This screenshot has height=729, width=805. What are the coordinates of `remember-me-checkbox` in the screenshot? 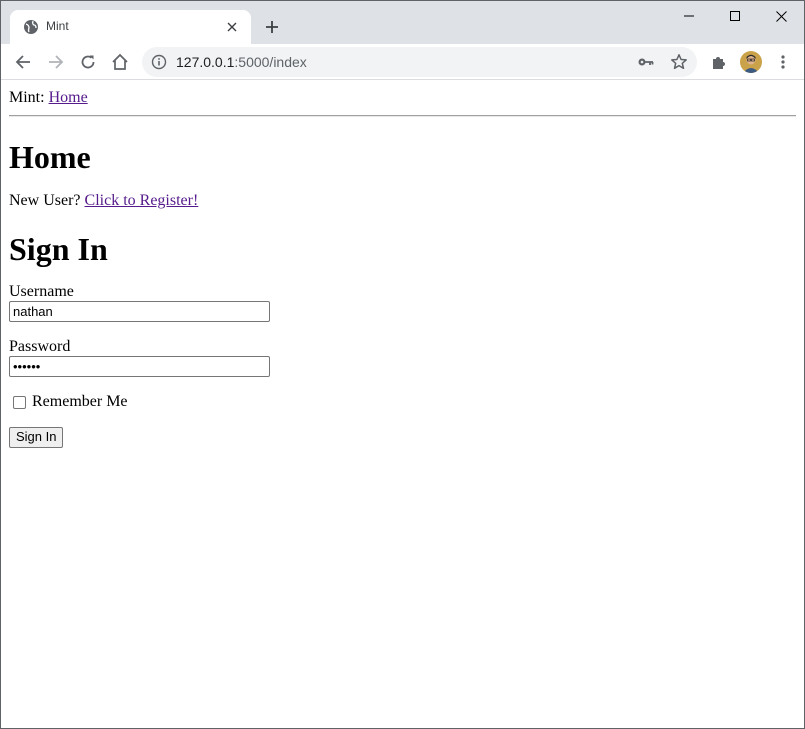 It's located at (19, 402).